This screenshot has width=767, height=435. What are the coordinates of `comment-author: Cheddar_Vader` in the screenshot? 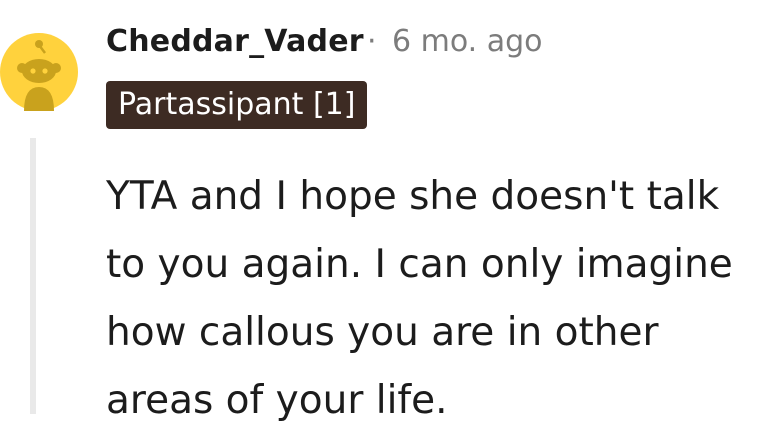 It's located at (235, 41).